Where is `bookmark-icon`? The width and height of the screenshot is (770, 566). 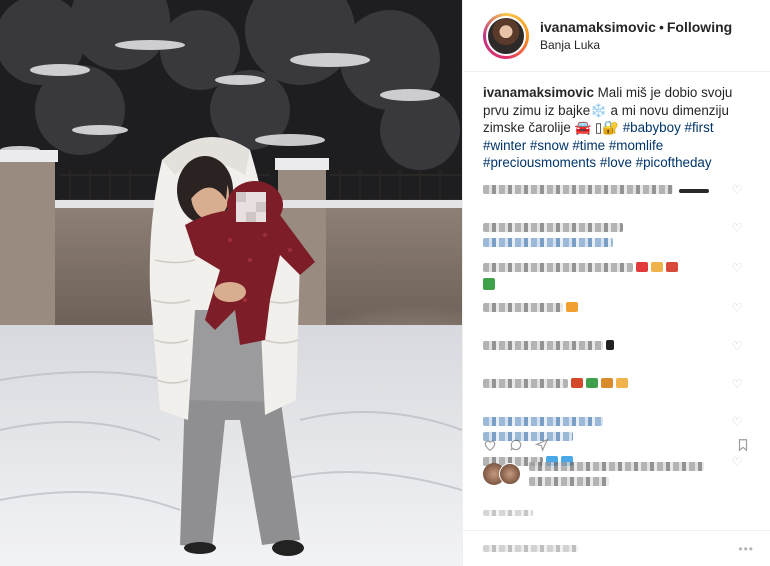
bookmark-icon is located at coordinates (743, 445).